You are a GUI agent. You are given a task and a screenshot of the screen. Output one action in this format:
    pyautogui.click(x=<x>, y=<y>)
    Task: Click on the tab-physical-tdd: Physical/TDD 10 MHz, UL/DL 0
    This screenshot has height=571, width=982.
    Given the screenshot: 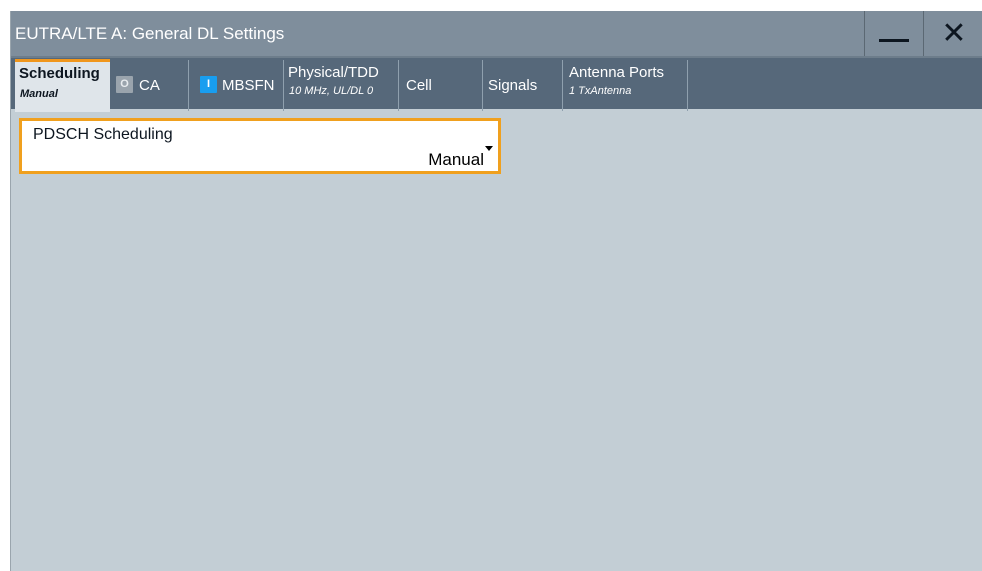 What is the action you would take?
    pyautogui.click(x=341, y=85)
    